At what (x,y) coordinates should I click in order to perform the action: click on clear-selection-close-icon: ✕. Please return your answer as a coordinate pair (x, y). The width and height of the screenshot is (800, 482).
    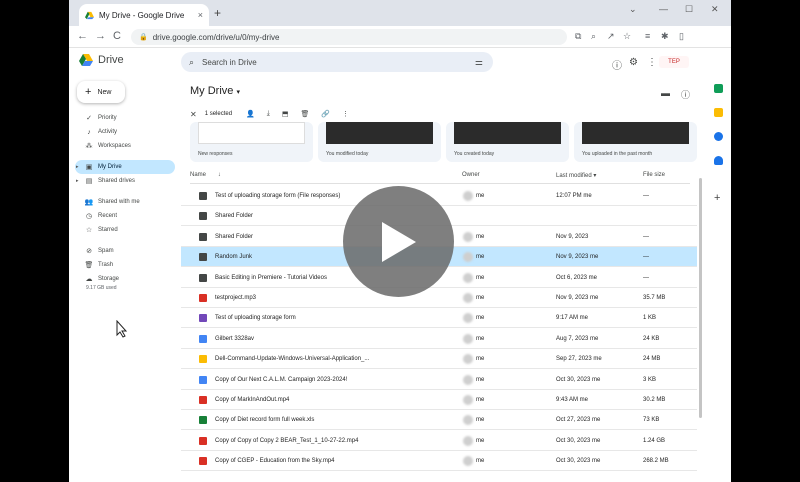
    Looking at the image, I should click on (193, 114).